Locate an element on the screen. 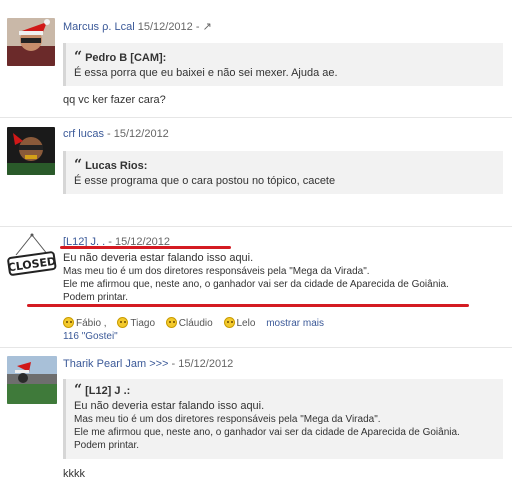 The height and width of the screenshot is (479, 512). post-line: qq vc ker fazer cara? is located at coordinates (114, 100).